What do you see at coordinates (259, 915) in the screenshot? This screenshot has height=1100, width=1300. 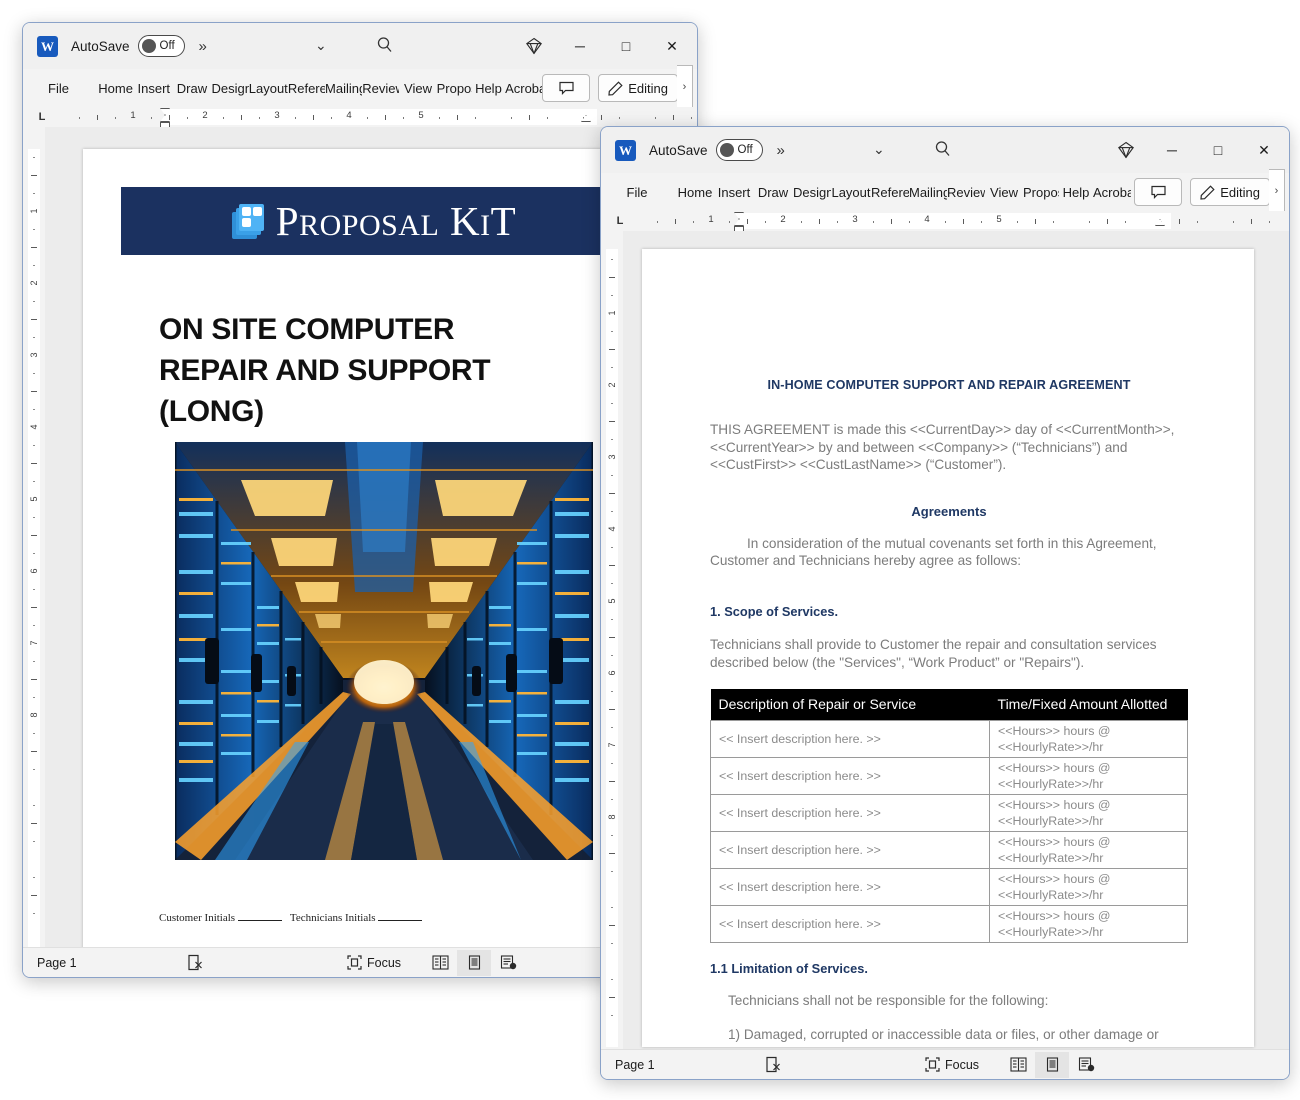 I see `customer-initials-blank` at bounding box center [259, 915].